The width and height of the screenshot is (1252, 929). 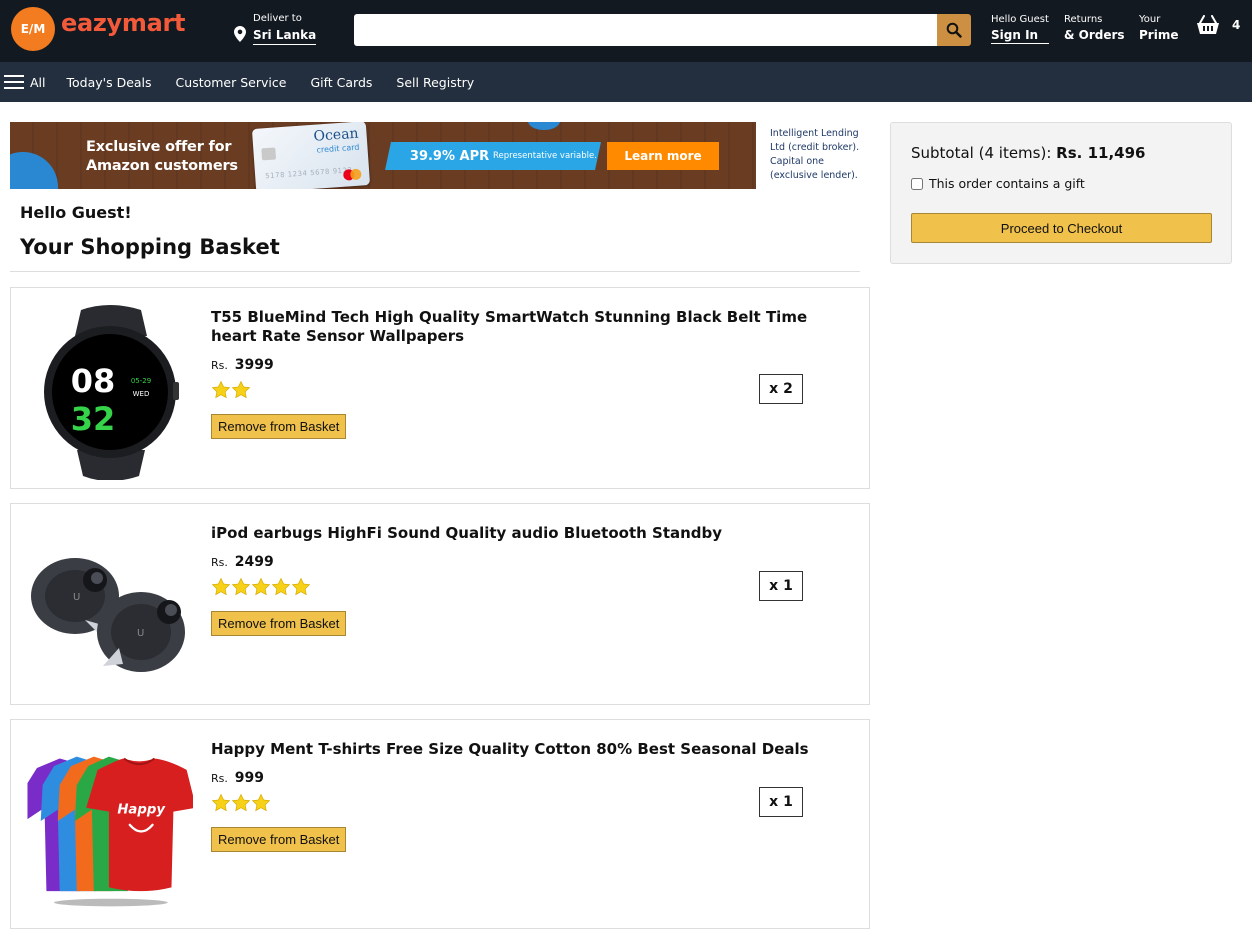 What do you see at coordinates (254, 562) in the screenshot?
I see `price-value: 2499` at bounding box center [254, 562].